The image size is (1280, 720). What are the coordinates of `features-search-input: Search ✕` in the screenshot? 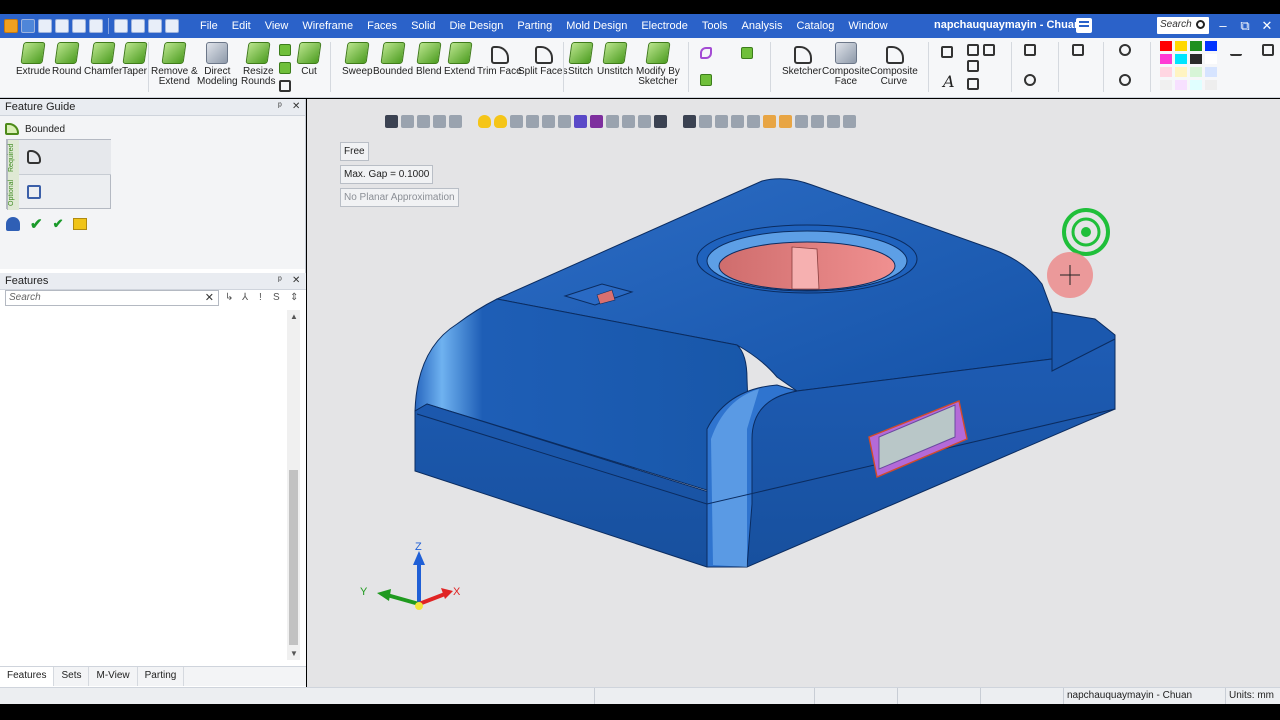 It's located at (112, 298).